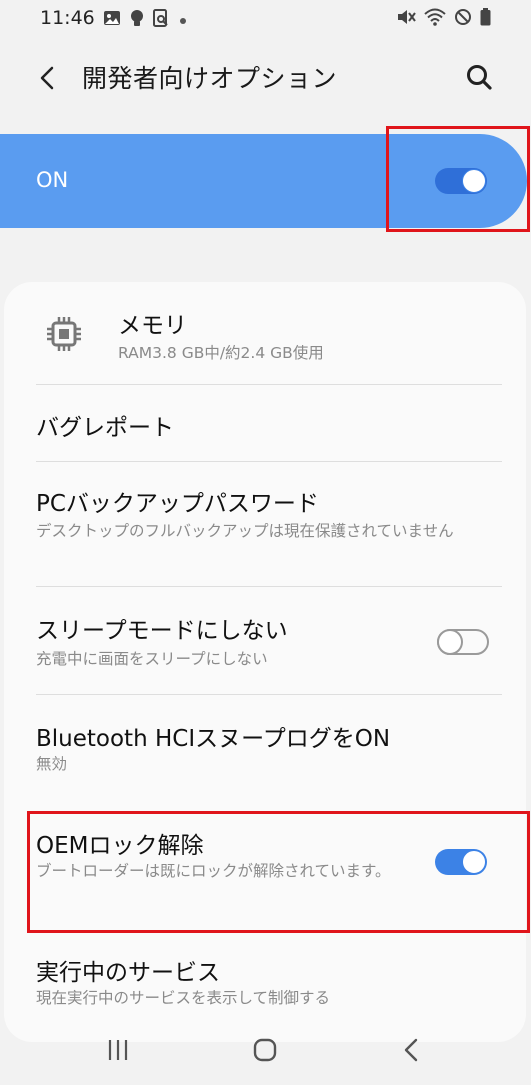  What do you see at coordinates (48, 78) in the screenshot?
I see `back-arrow-icon` at bounding box center [48, 78].